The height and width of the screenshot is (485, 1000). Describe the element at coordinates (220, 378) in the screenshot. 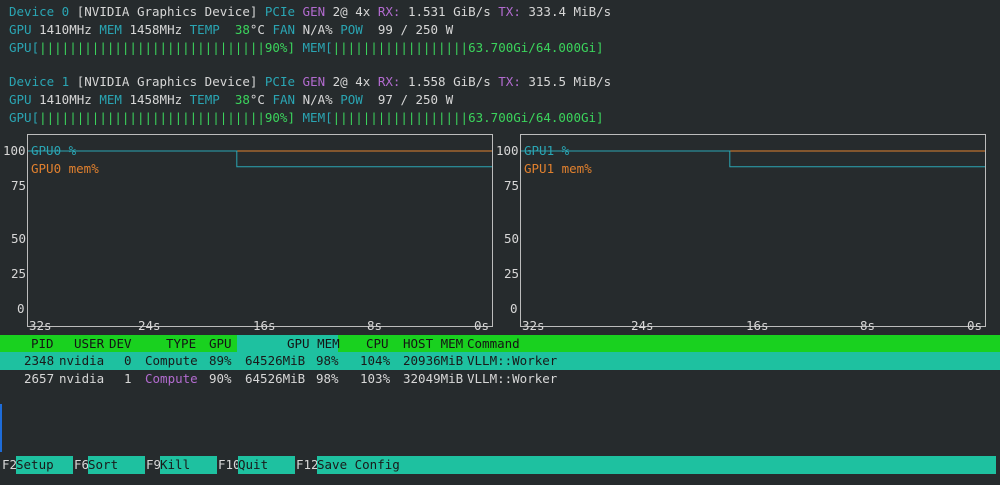

I see `cell-gpu: 90%` at that location.